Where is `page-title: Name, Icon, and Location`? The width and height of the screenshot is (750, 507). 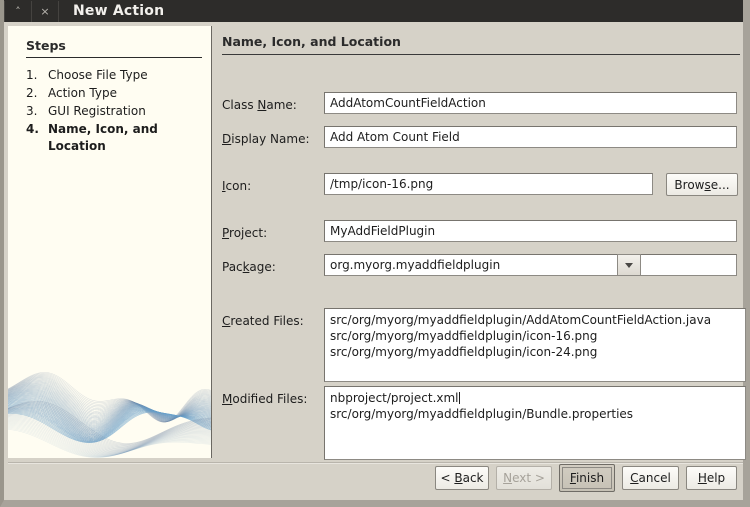
page-title: Name, Icon, and Location is located at coordinates (311, 41).